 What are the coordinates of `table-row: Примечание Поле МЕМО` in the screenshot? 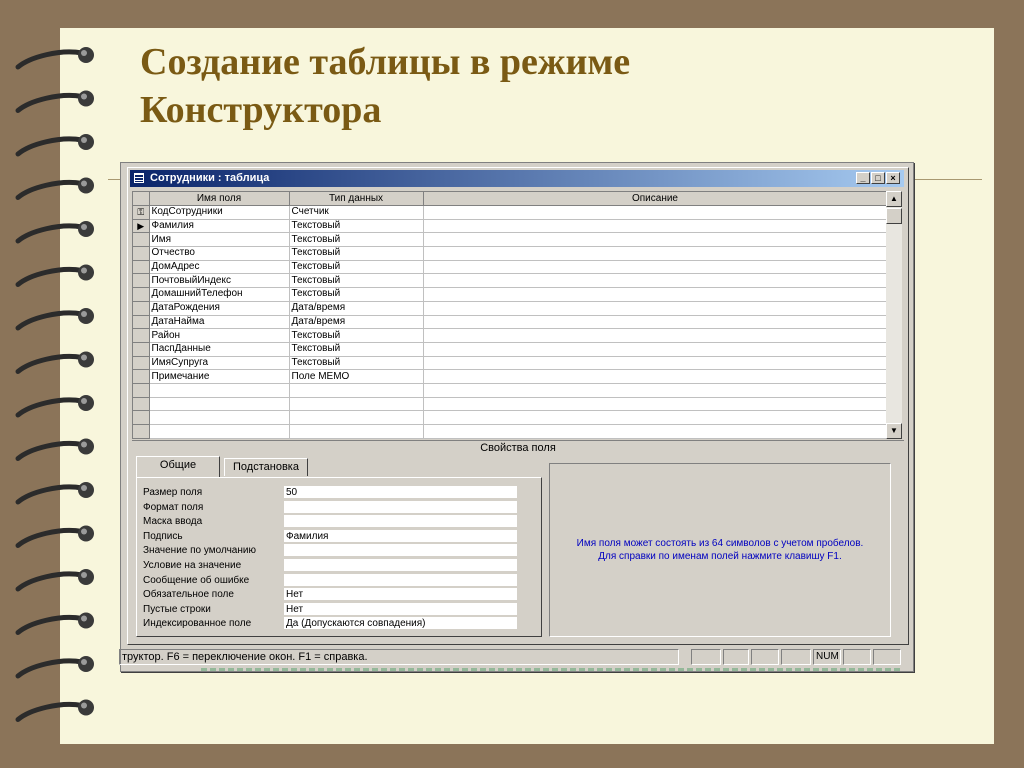 It's located at (510, 376).